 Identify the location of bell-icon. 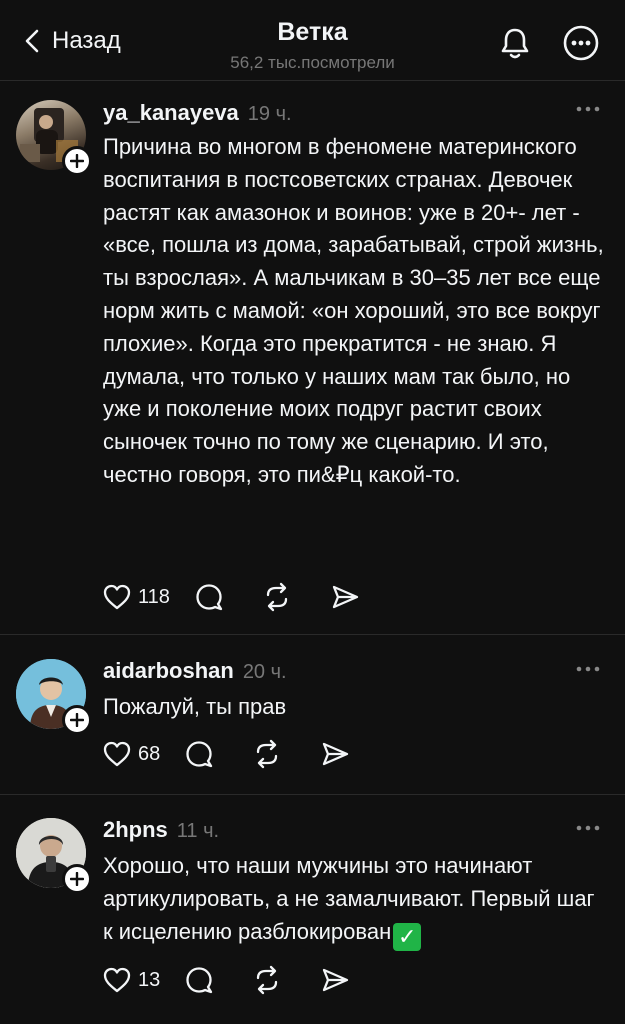
(515, 43).